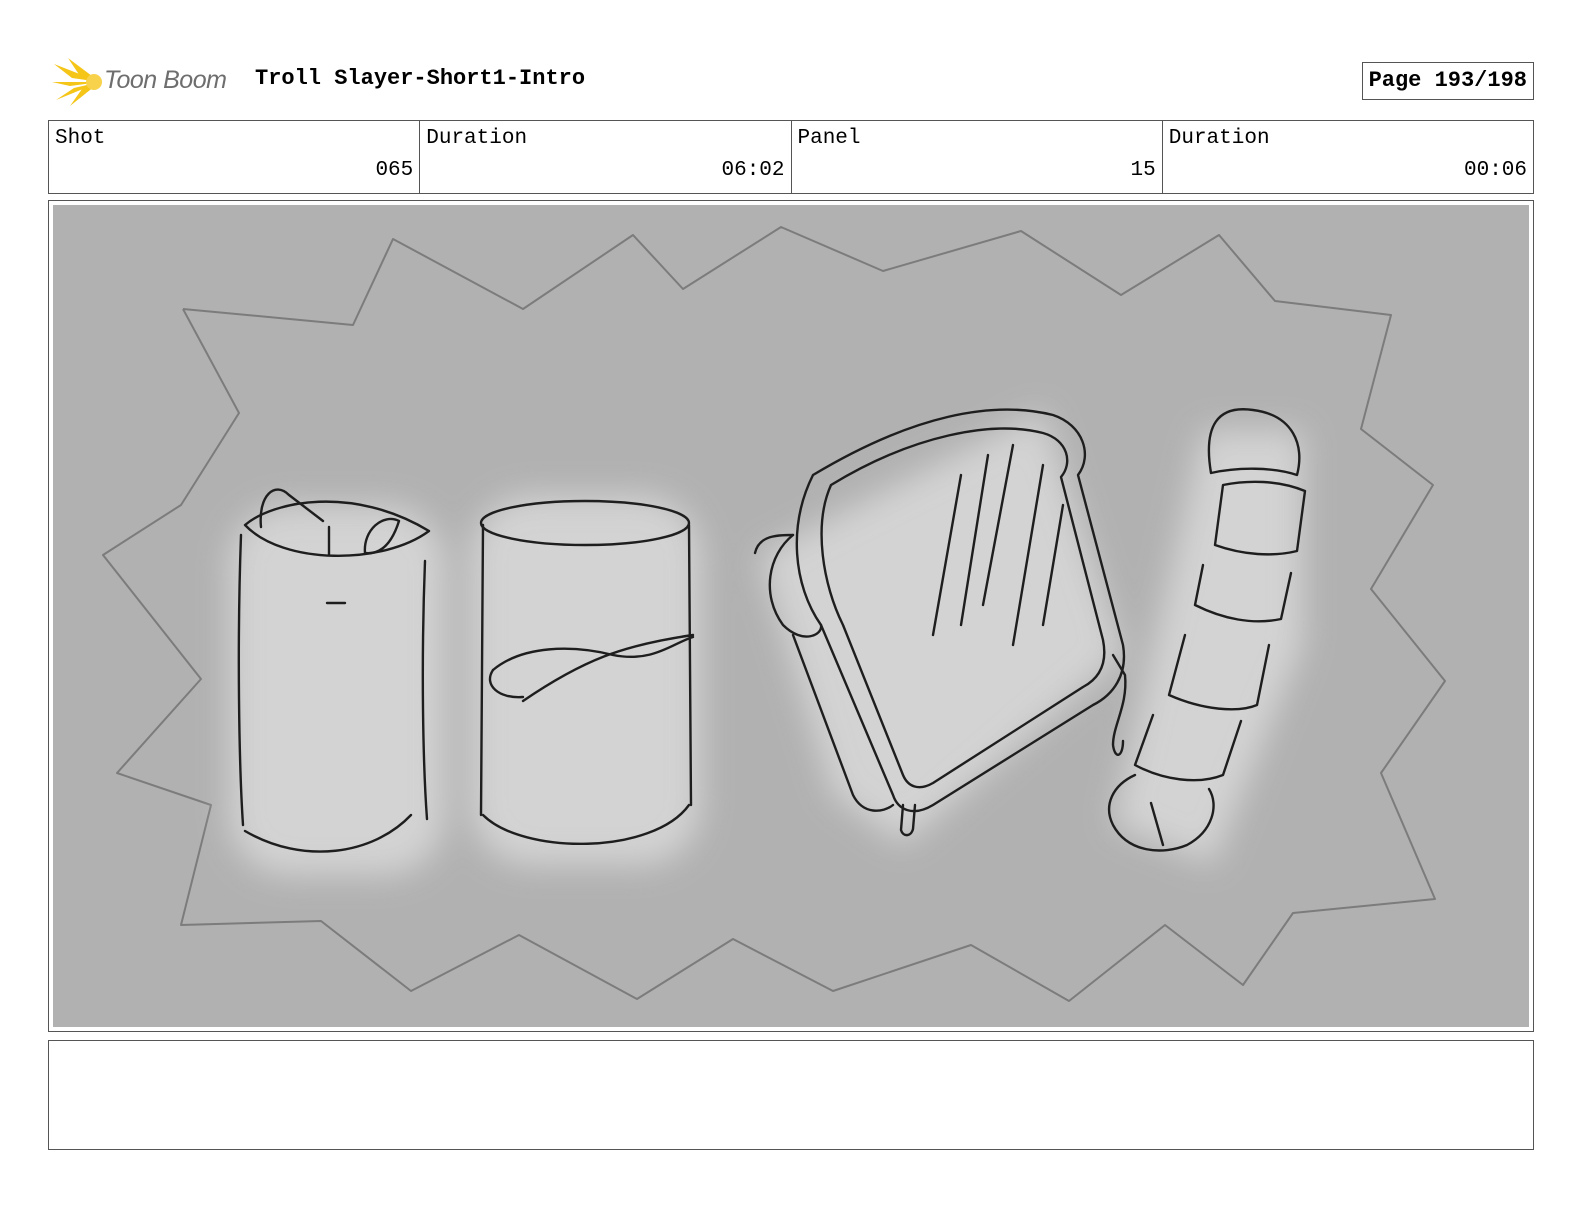  Describe the element at coordinates (1495, 170) in the screenshot. I see `panel-duration-value: 00:06` at that location.